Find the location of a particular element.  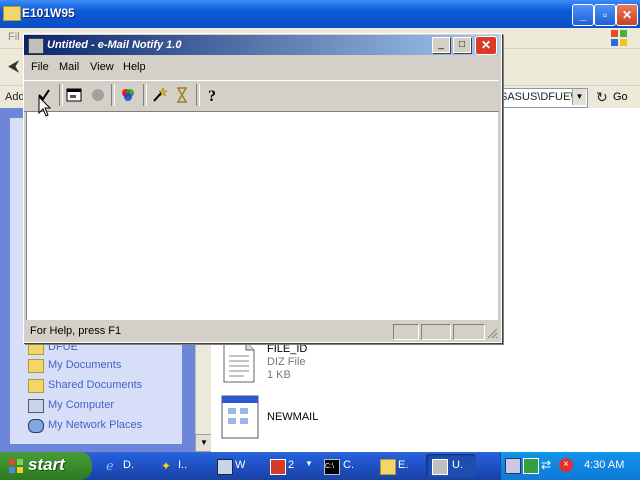

wand-icon is located at coordinates (160, 94).